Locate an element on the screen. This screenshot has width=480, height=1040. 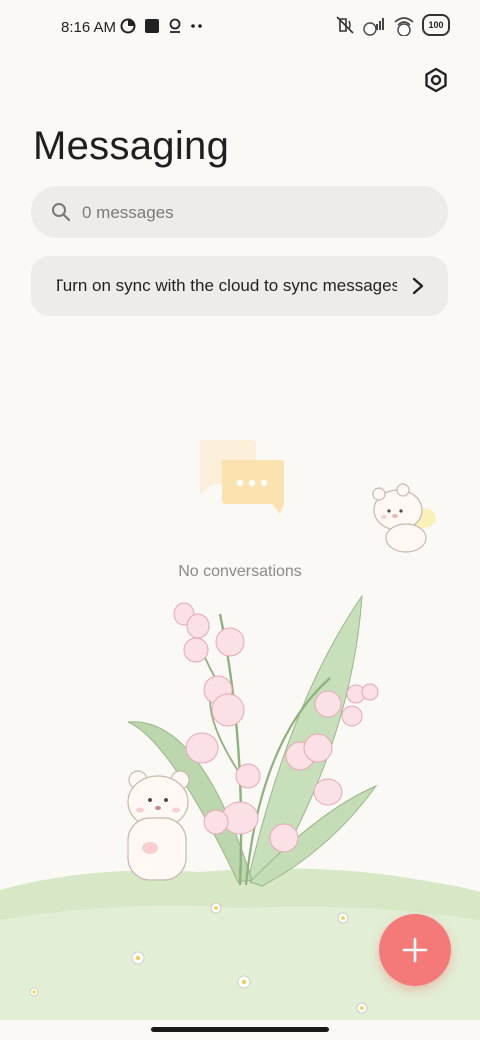
more-dots-icon is located at coordinates (196, 26).